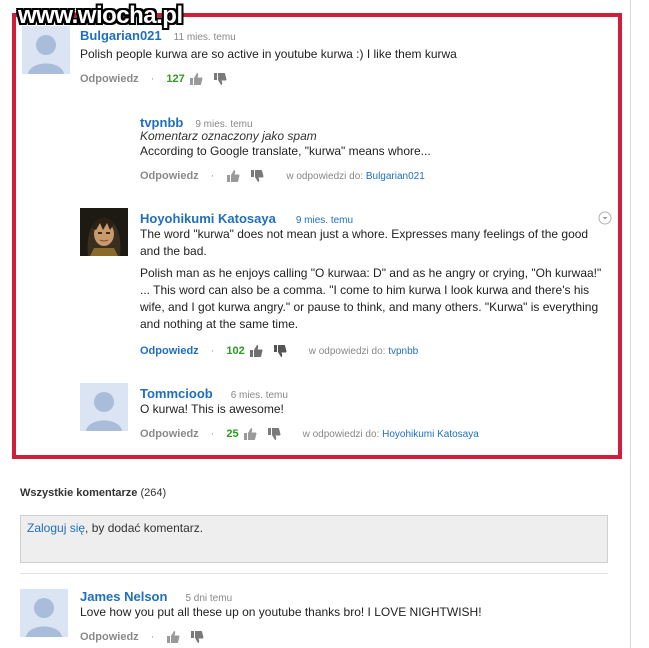  What do you see at coordinates (109, 637) in the screenshot?
I see `reply-button: Odpowiedz` at bounding box center [109, 637].